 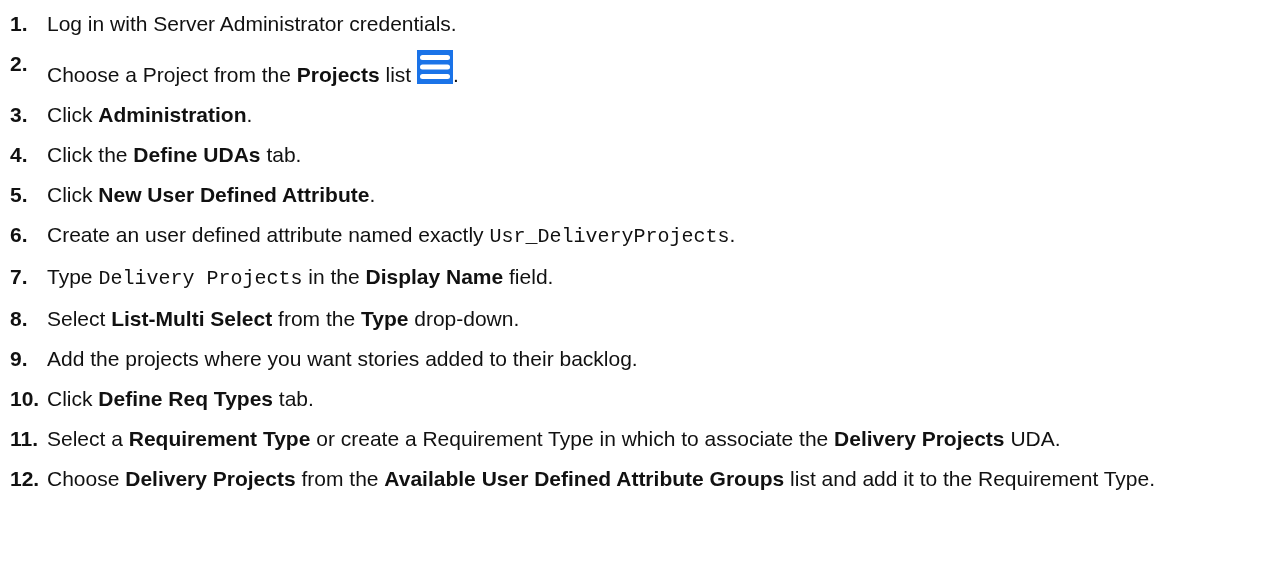 I want to click on step-number: 2., so click(x=19, y=64).